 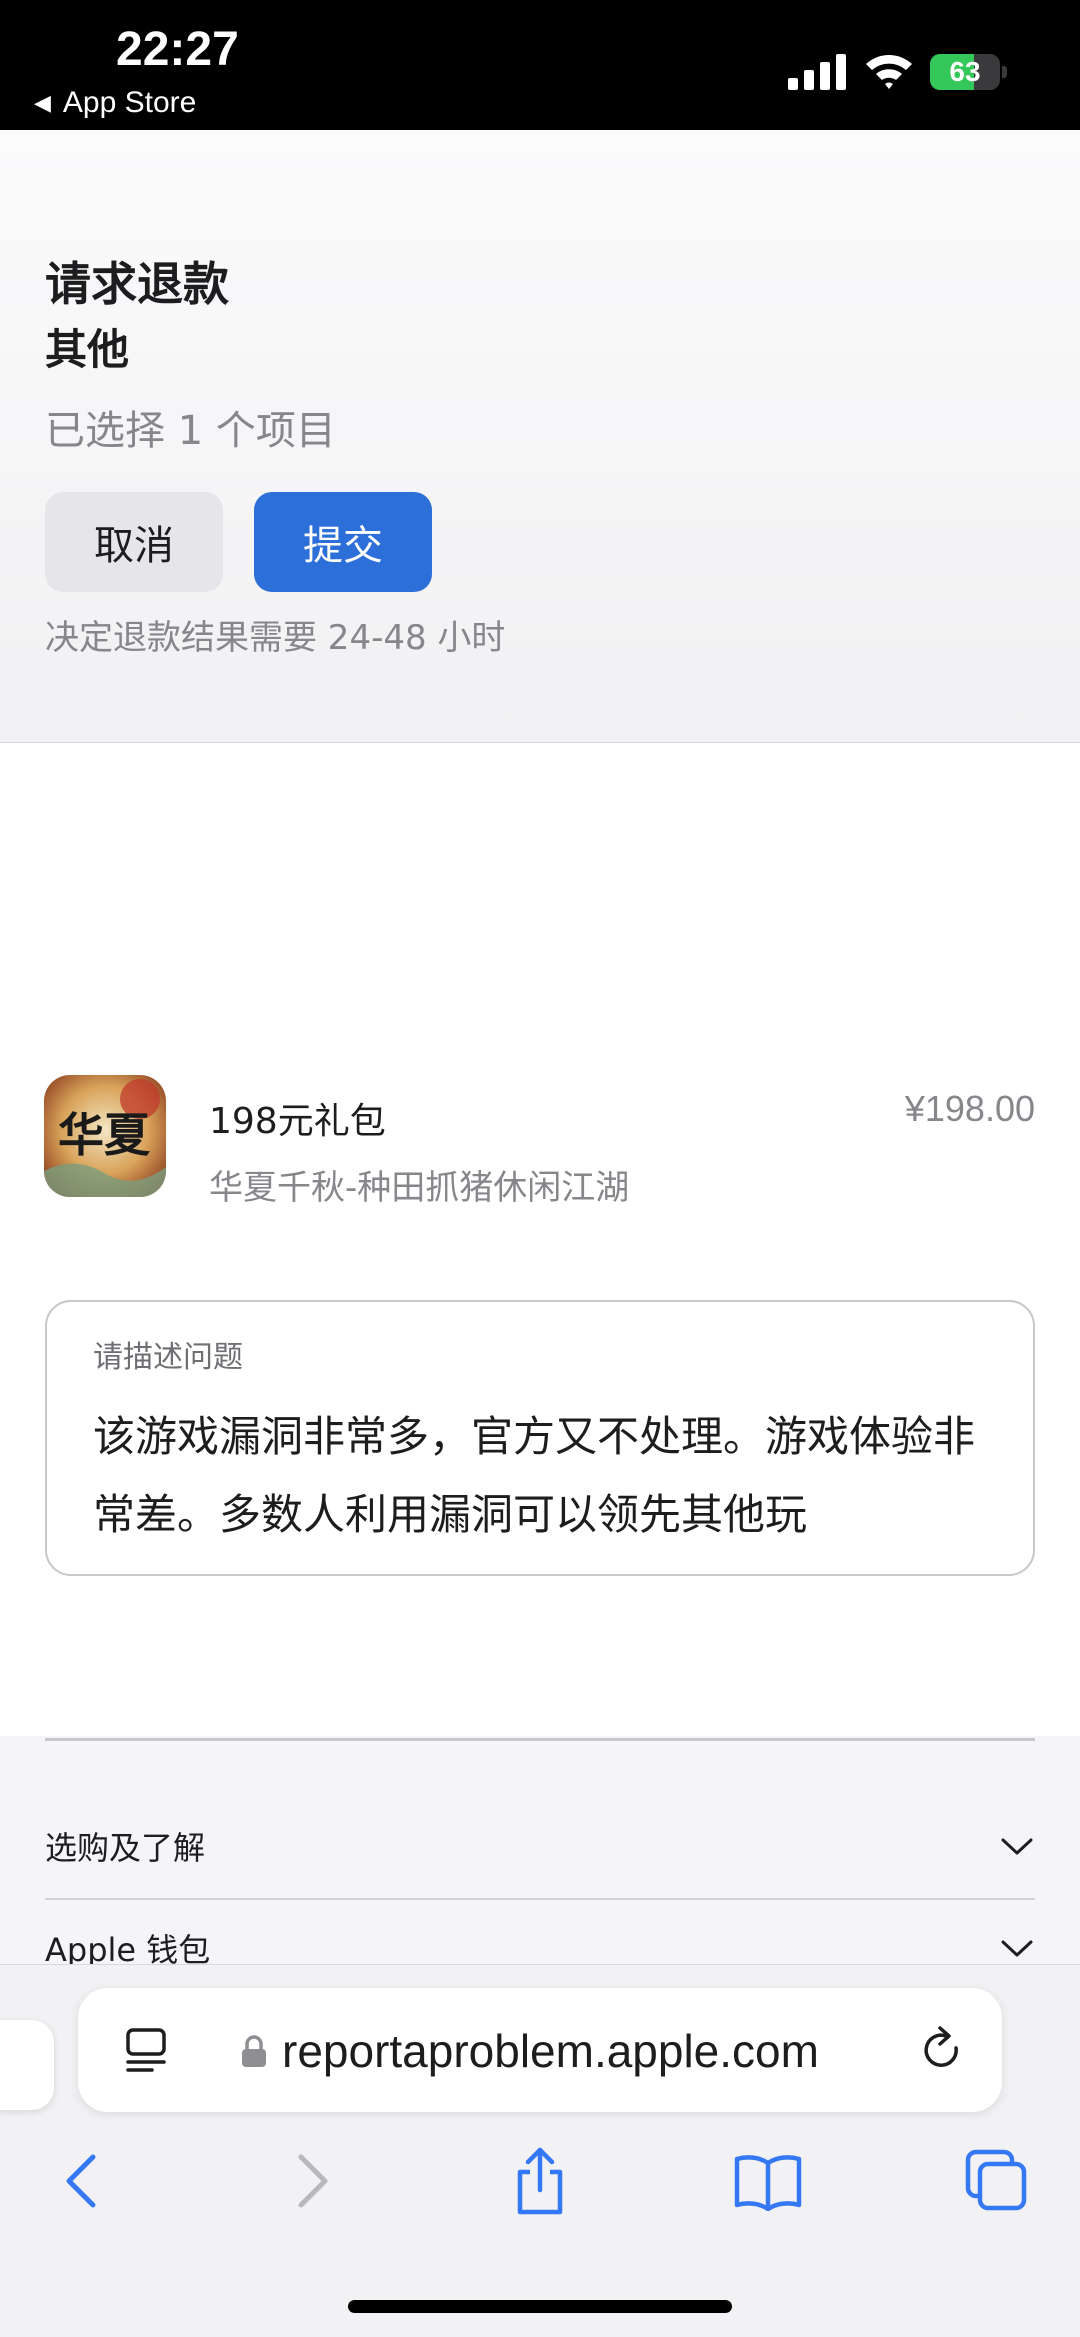 I want to click on back-button, so click(x=81, y=2181).